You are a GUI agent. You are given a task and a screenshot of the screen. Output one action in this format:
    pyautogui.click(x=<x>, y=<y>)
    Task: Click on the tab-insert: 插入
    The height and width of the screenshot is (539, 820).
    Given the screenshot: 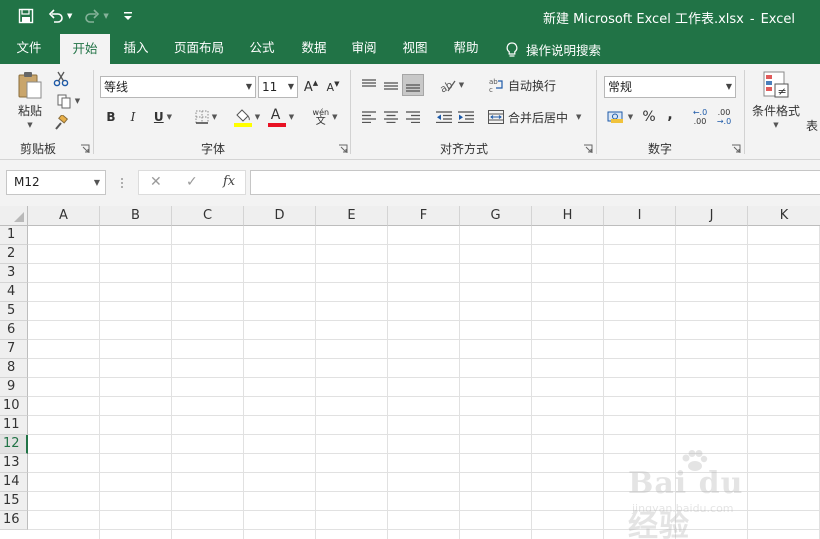 What is the action you would take?
    pyautogui.click(x=136, y=48)
    